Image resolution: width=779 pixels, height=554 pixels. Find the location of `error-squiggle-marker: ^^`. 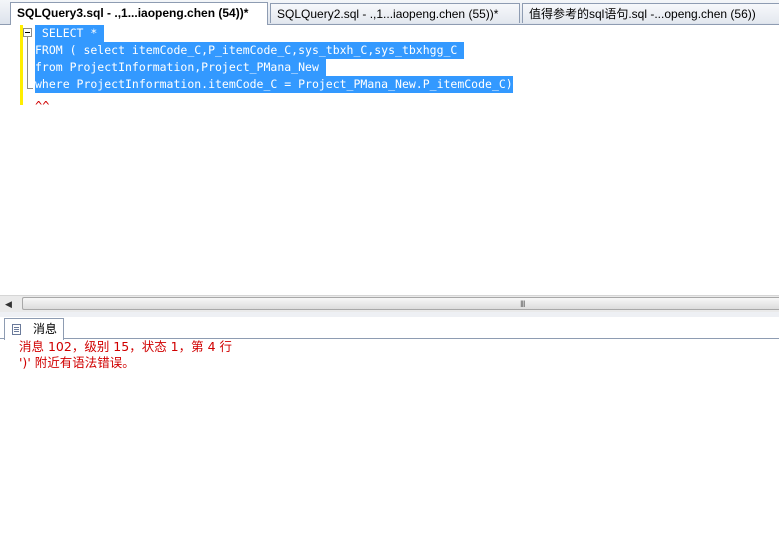

error-squiggle-marker: ^^ is located at coordinates (42, 106).